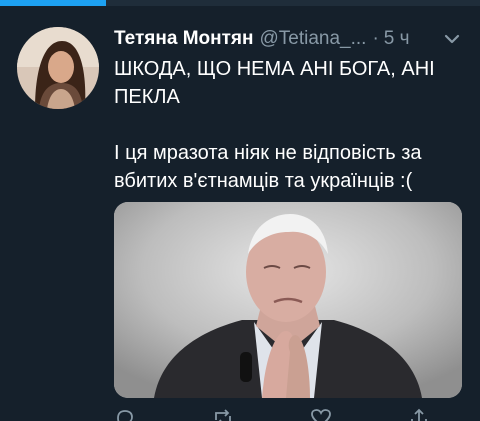 This screenshot has height=421, width=480. Describe the element at coordinates (223, 414) in the screenshot. I see `retweet-icon` at that location.